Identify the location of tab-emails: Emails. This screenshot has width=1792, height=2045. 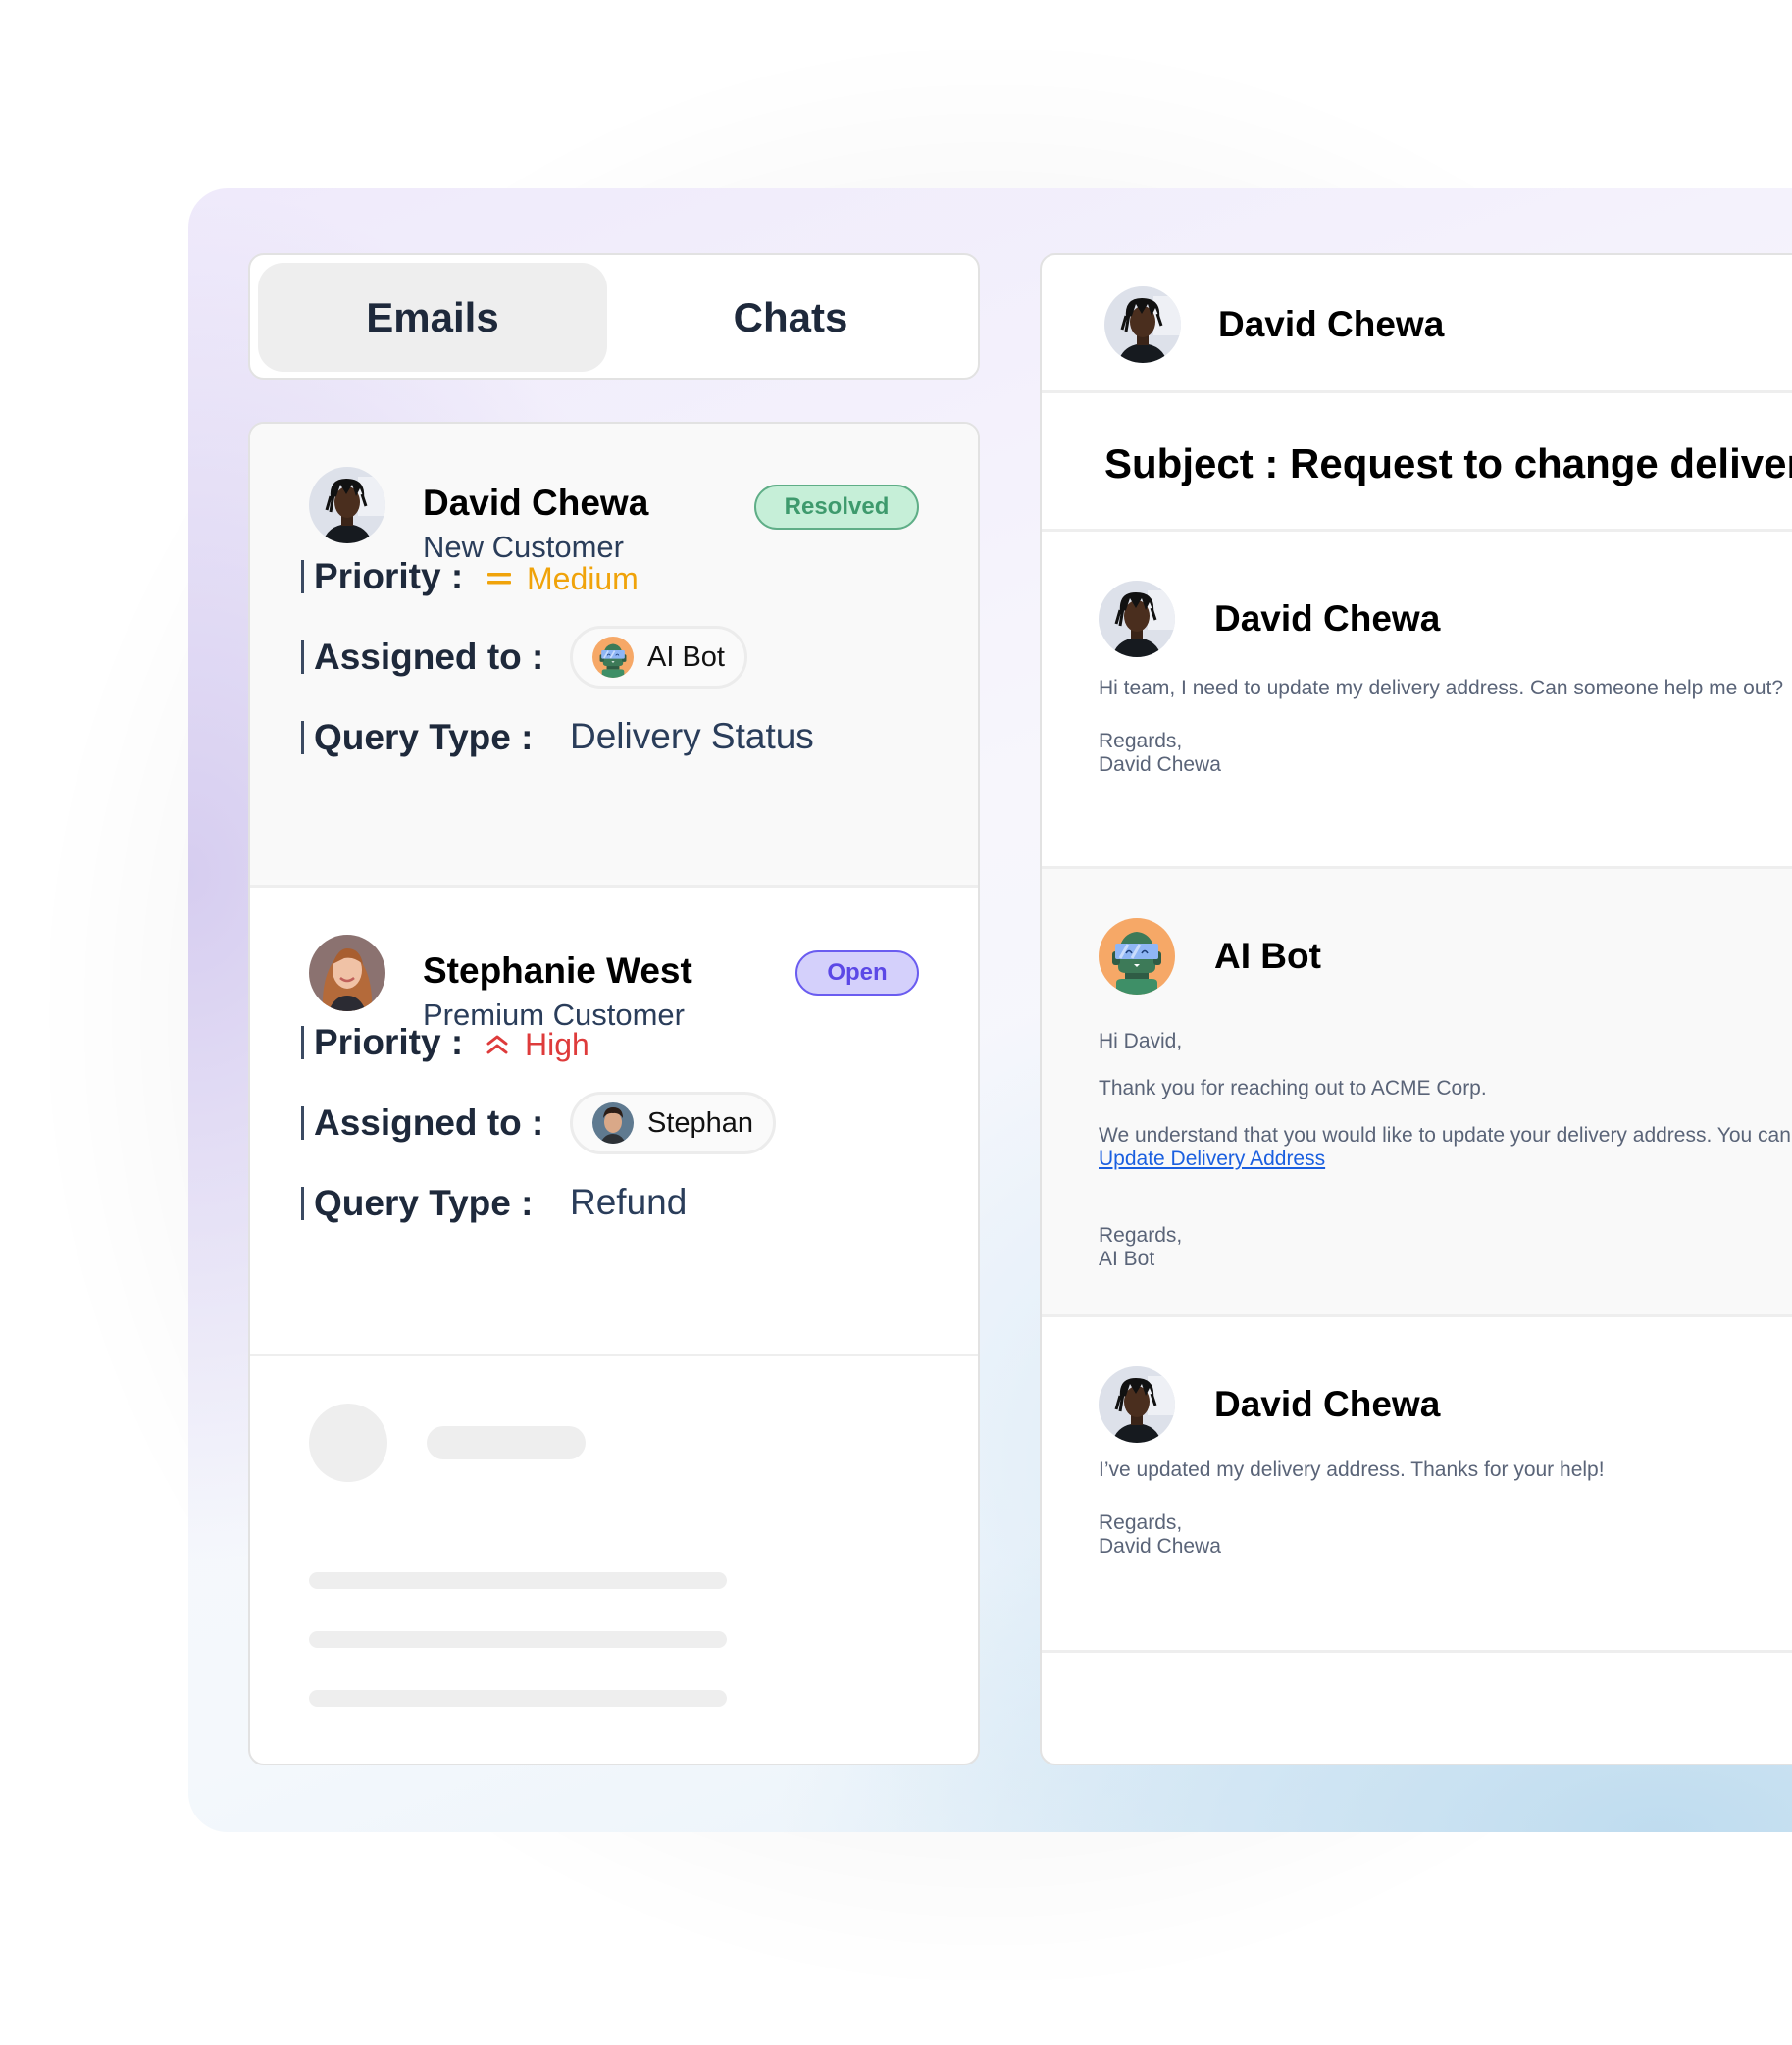
(432, 318).